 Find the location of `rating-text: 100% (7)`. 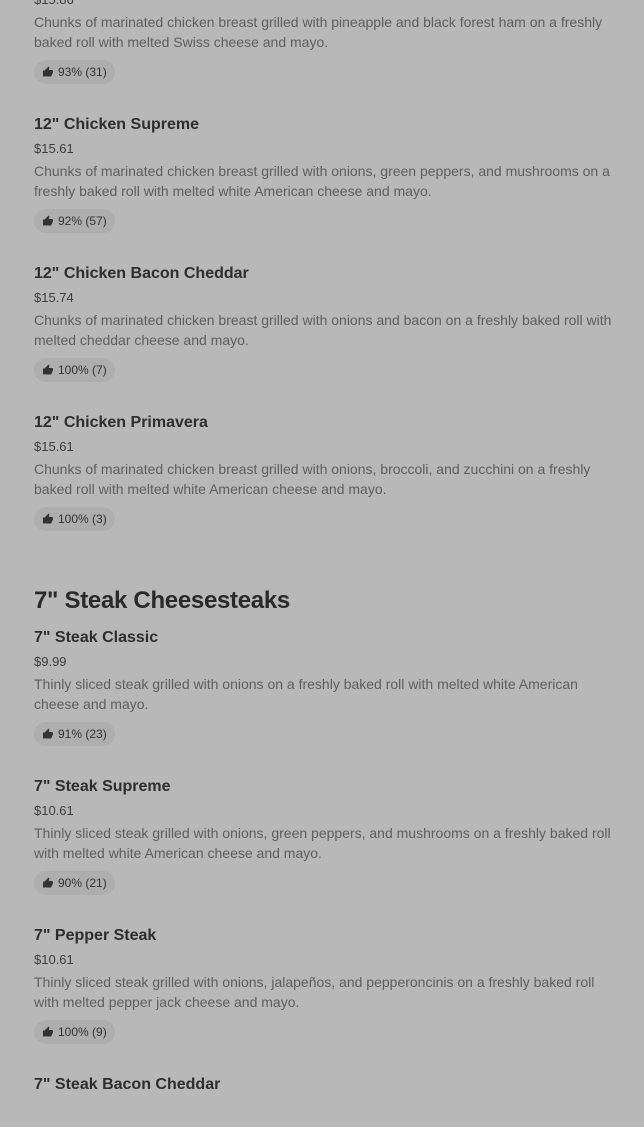

rating-text: 100% (7) is located at coordinates (82, 370).